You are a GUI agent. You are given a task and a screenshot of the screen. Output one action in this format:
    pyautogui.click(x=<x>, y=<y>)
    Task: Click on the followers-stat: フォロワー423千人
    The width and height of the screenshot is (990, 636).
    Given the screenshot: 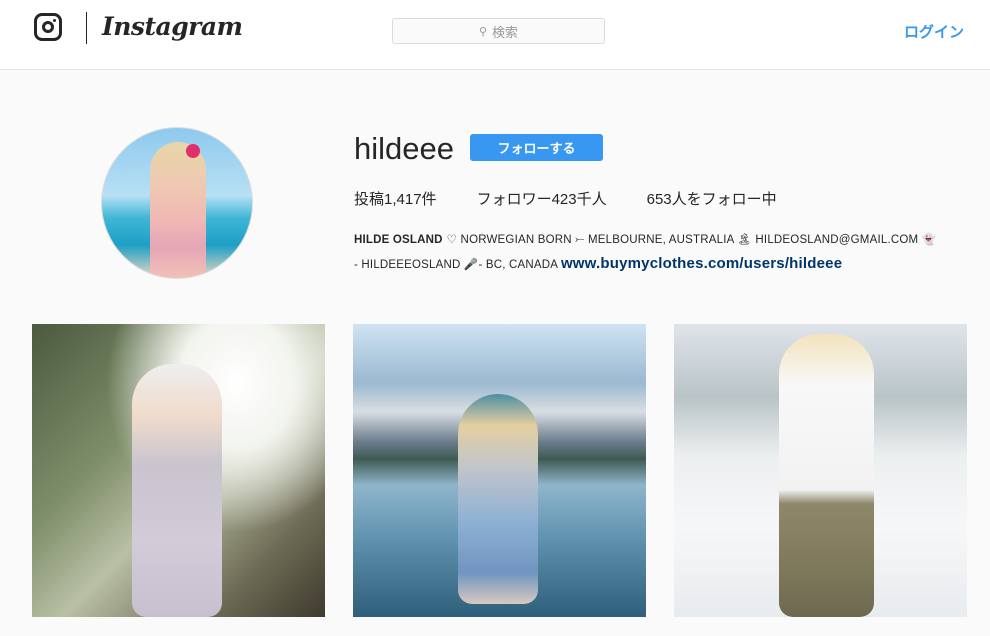 What is the action you would take?
    pyautogui.click(x=542, y=198)
    